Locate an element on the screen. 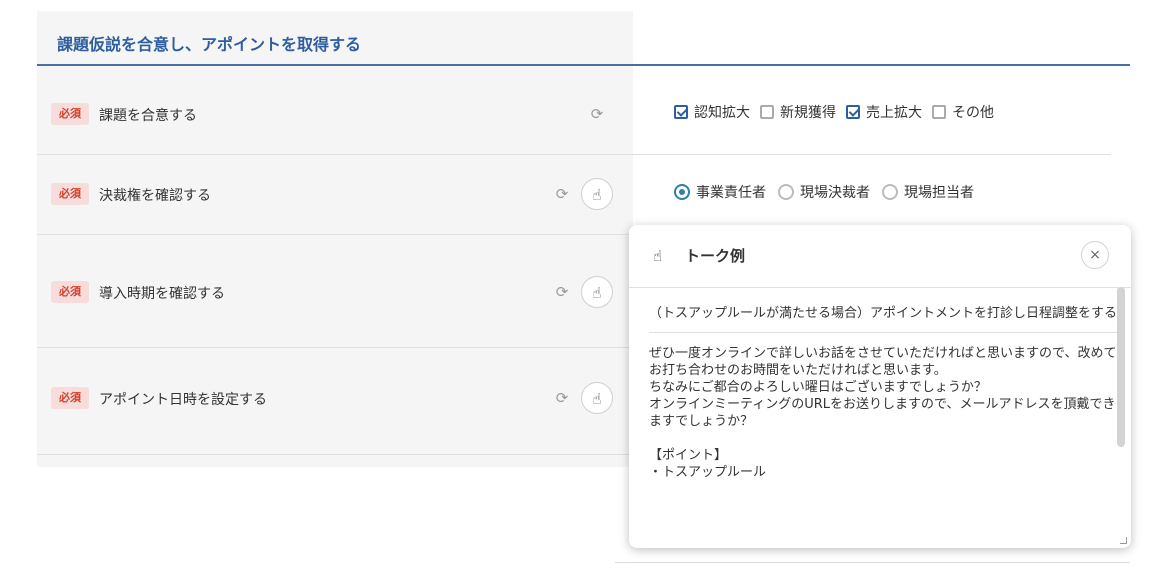 This screenshot has height=571, width=1156. close-button: × is located at coordinates (1095, 255).